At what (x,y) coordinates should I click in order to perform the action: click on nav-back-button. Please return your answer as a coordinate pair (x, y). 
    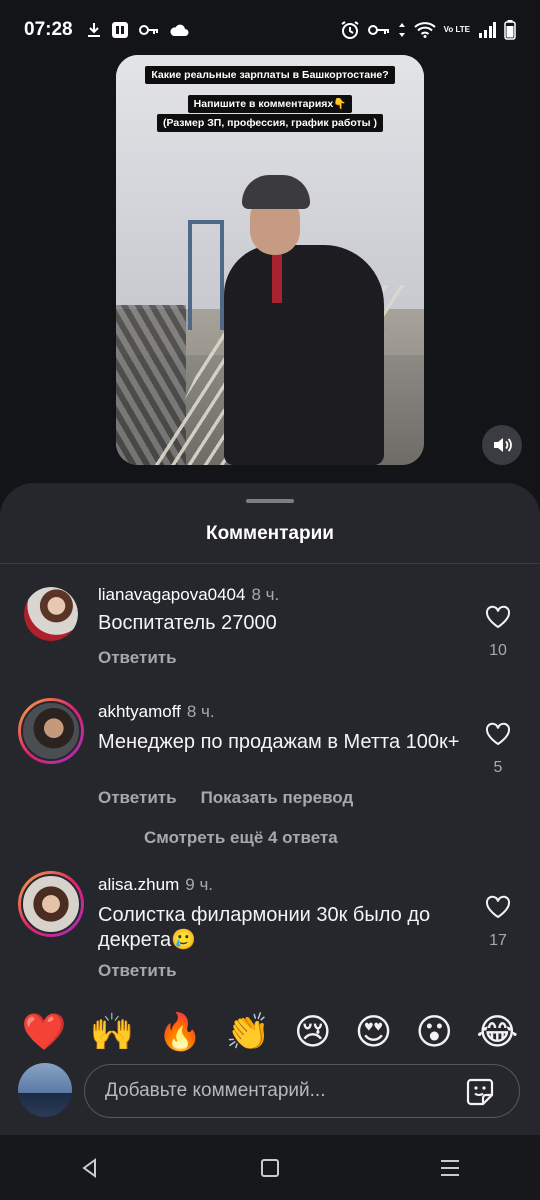
    Looking at the image, I should click on (90, 1168).